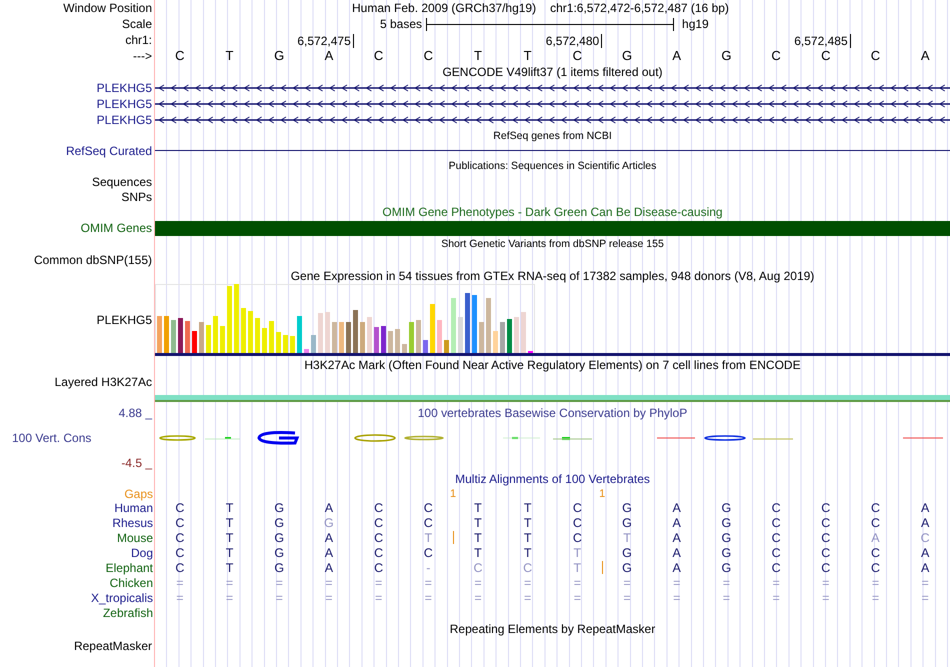  What do you see at coordinates (552, 212) in the screenshot?
I see `track-title: OMIM Gene Phenotypes - Dark Green Can Be Disease-causing` at bounding box center [552, 212].